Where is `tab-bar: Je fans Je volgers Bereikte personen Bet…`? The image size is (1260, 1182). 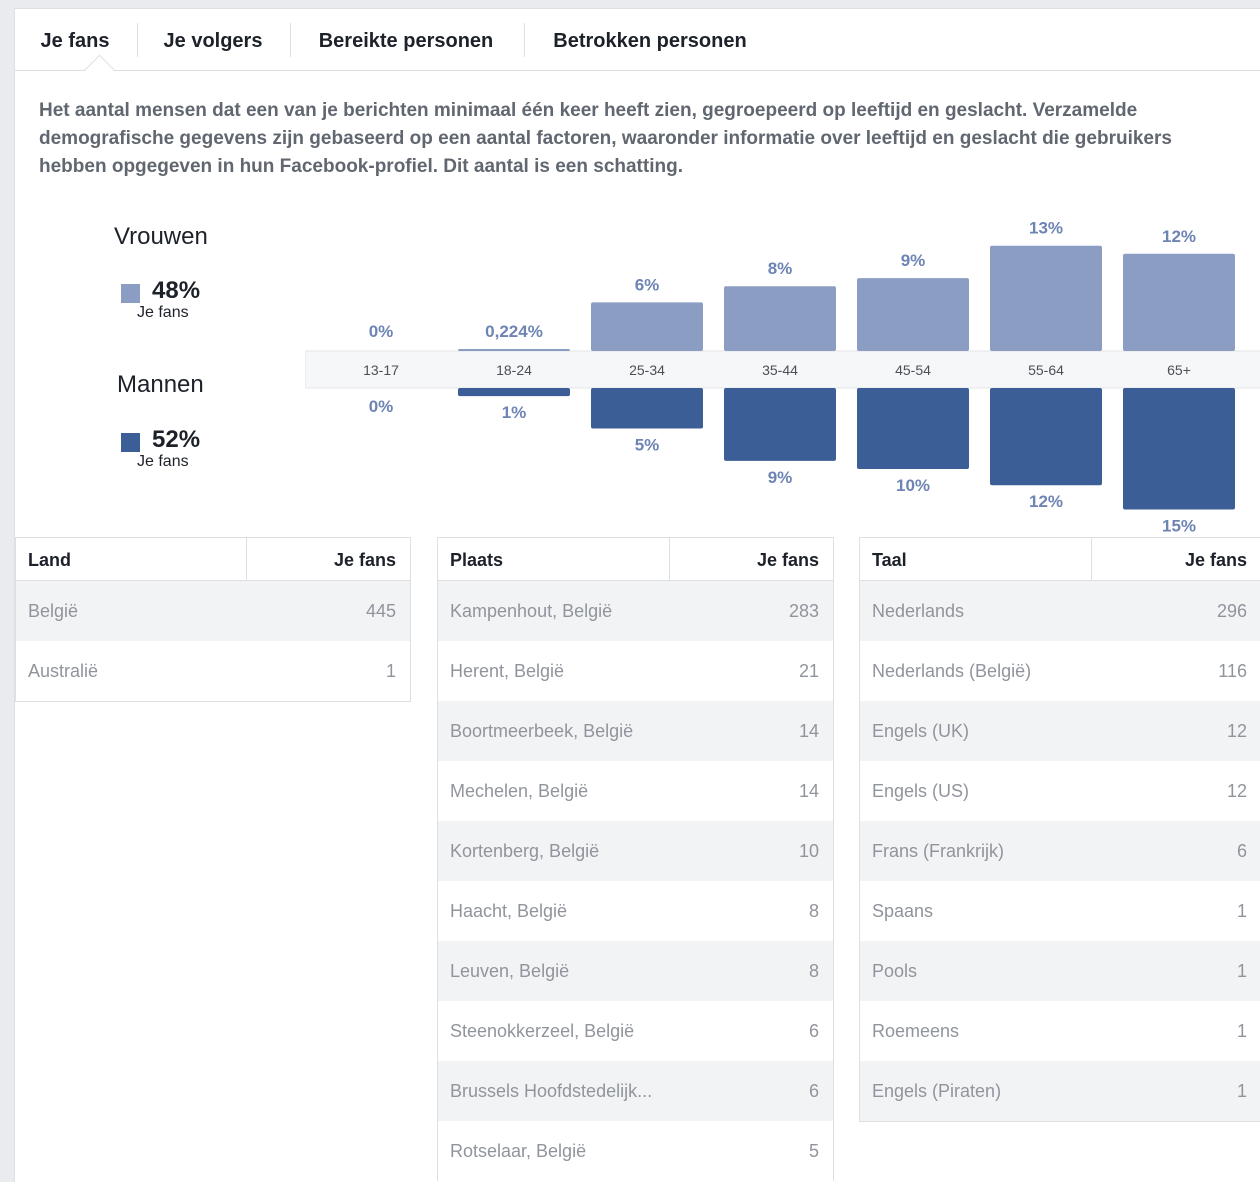 tab-bar: Je fans Je volgers Bereikte personen Bet… is located at coordinates (637, 47).